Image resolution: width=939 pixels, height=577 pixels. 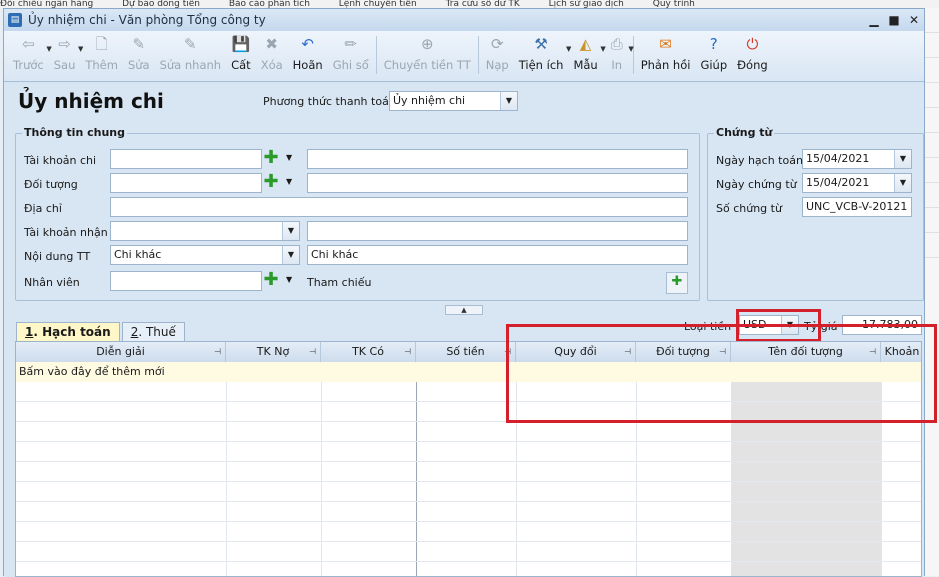 I want to click on bg-menu-item: Tra cứu số dư TK, so click(x=483, y=4).